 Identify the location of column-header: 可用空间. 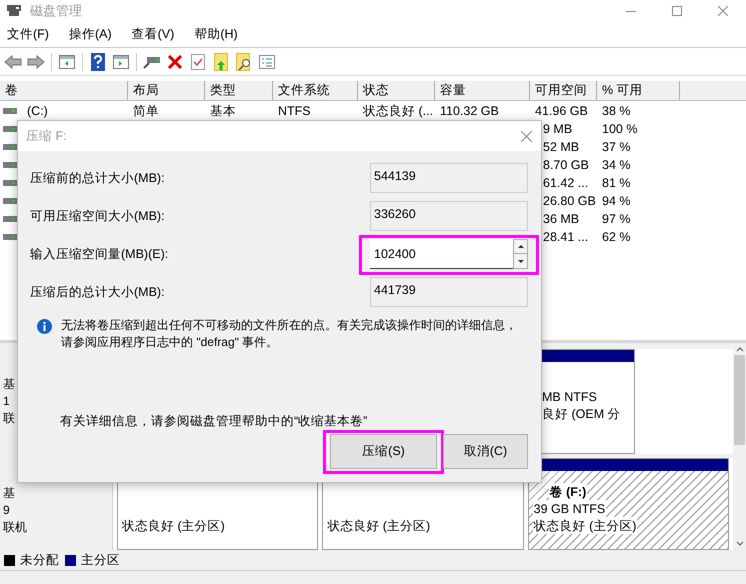
(563, 90).